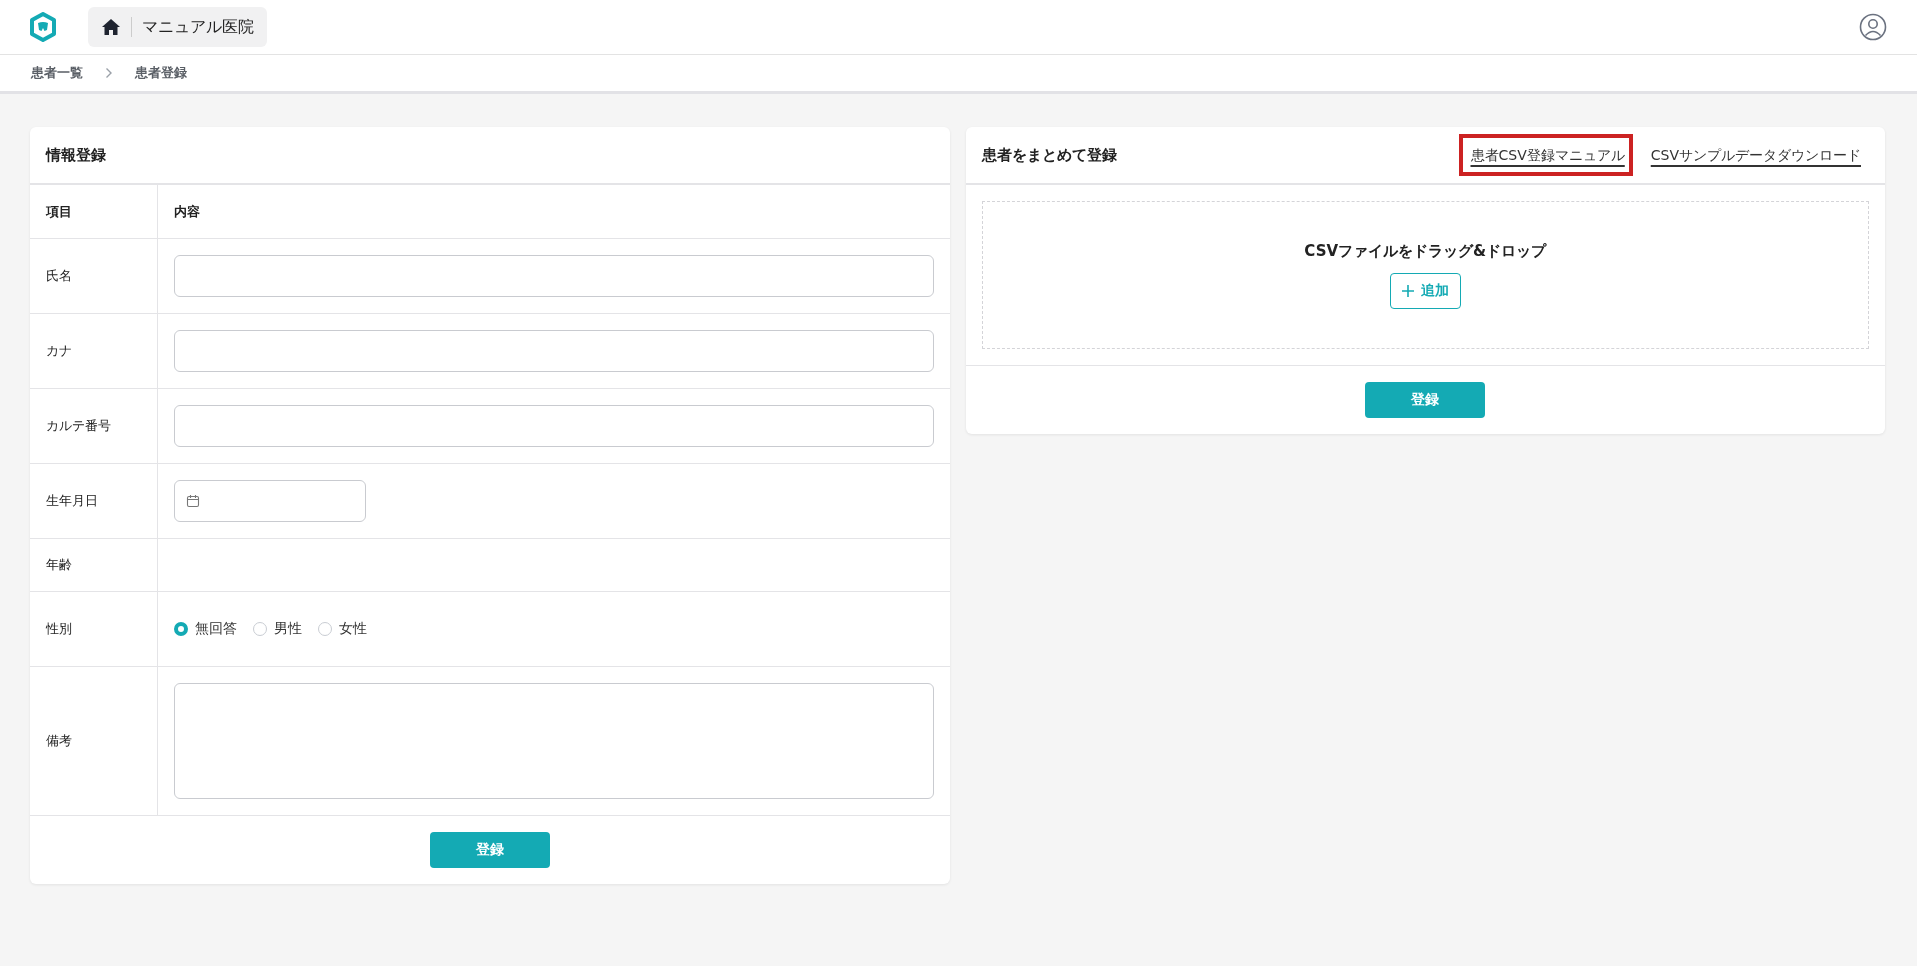 This screenshot has width=1917, height=966. What do you see at coordinates (554, 741) in the screenshot?
I see `textarea-field` at bounding box center [554, 741].